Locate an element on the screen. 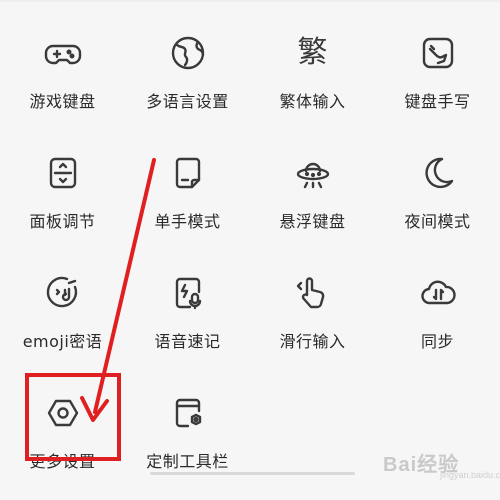 The height and width of the screenshot is (500, 500). grid-item-game-keyboard: 游戏键盘 is located at coordinates (62, 70).